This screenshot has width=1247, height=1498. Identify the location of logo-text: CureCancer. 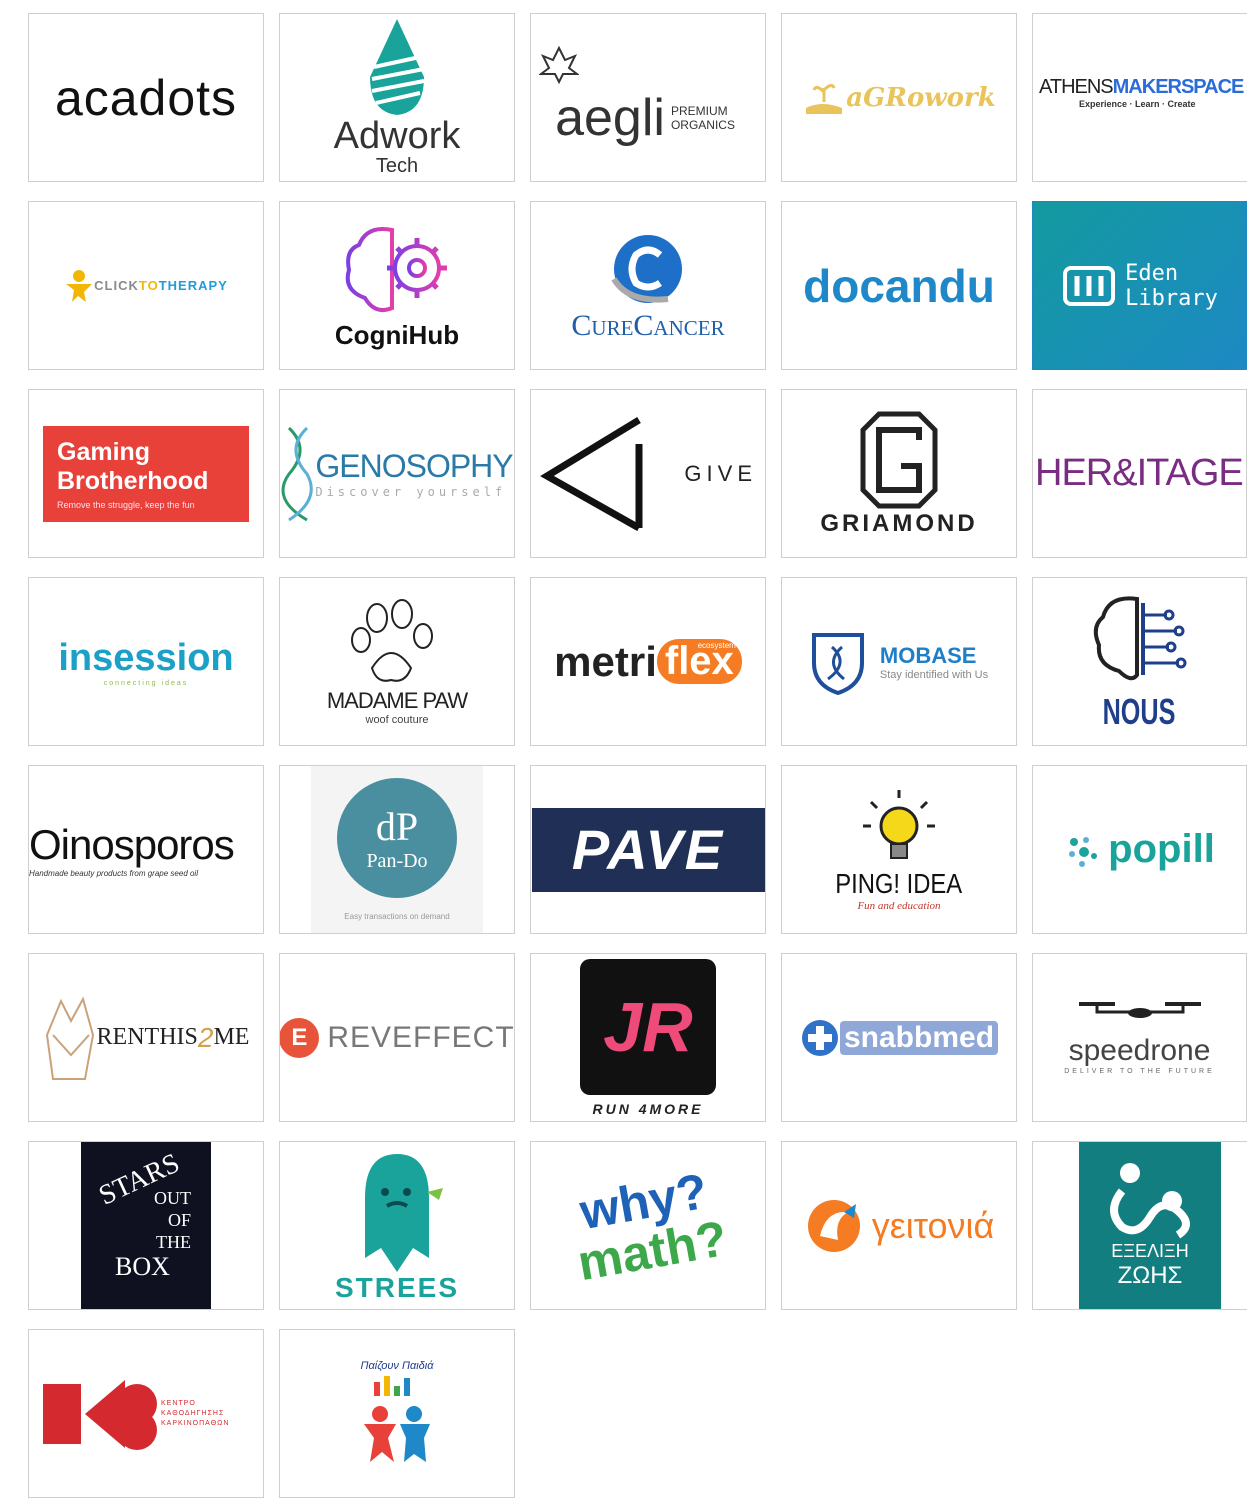
(648, 325).